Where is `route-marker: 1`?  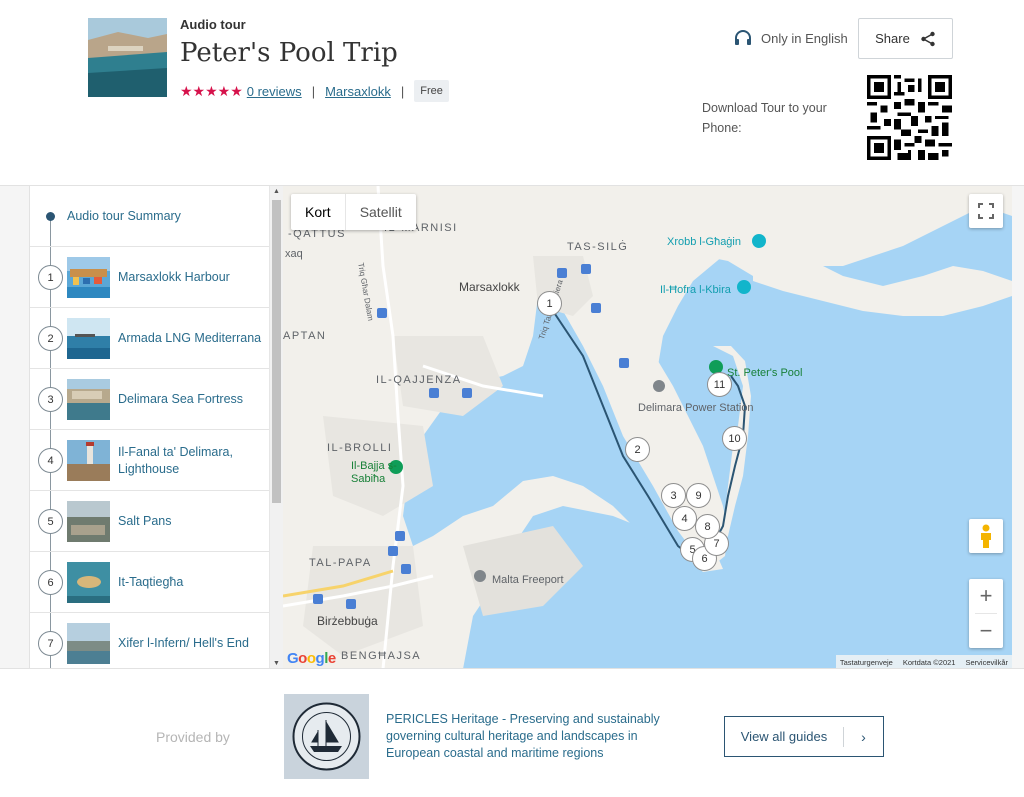
route-marker: 1 is located at coordinates (549, 303).